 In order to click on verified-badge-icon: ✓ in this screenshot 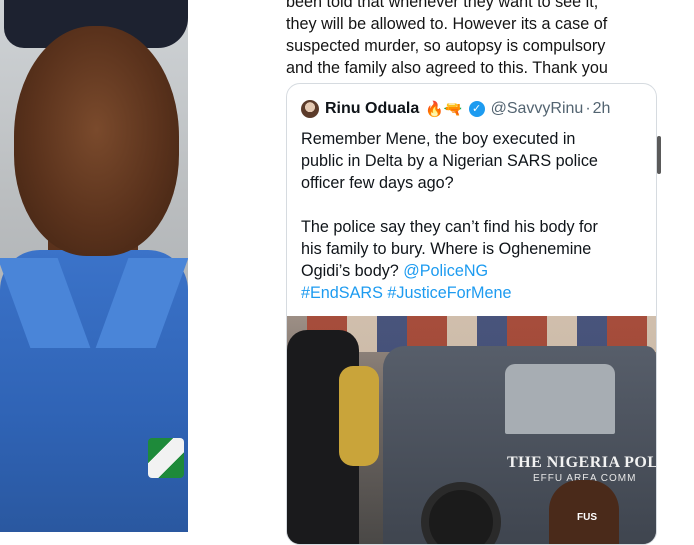, I will do `click(476, 109)`.